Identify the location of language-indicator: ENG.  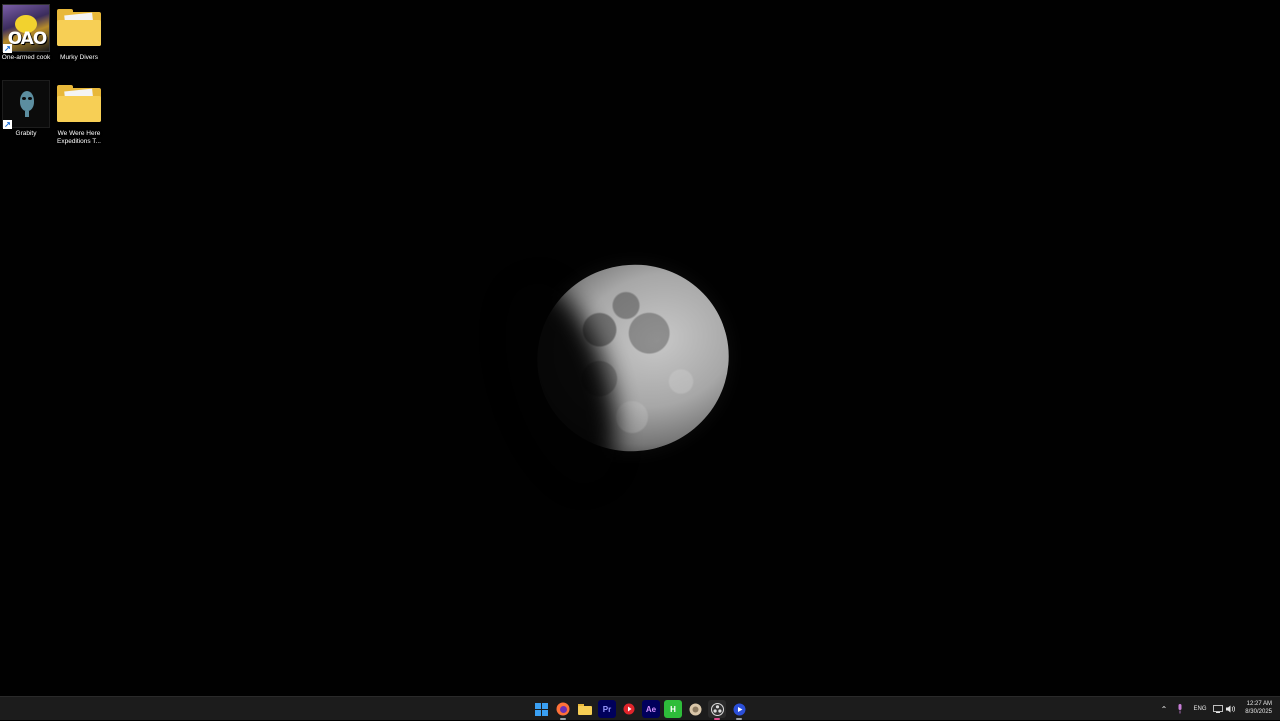
(1200, 709).